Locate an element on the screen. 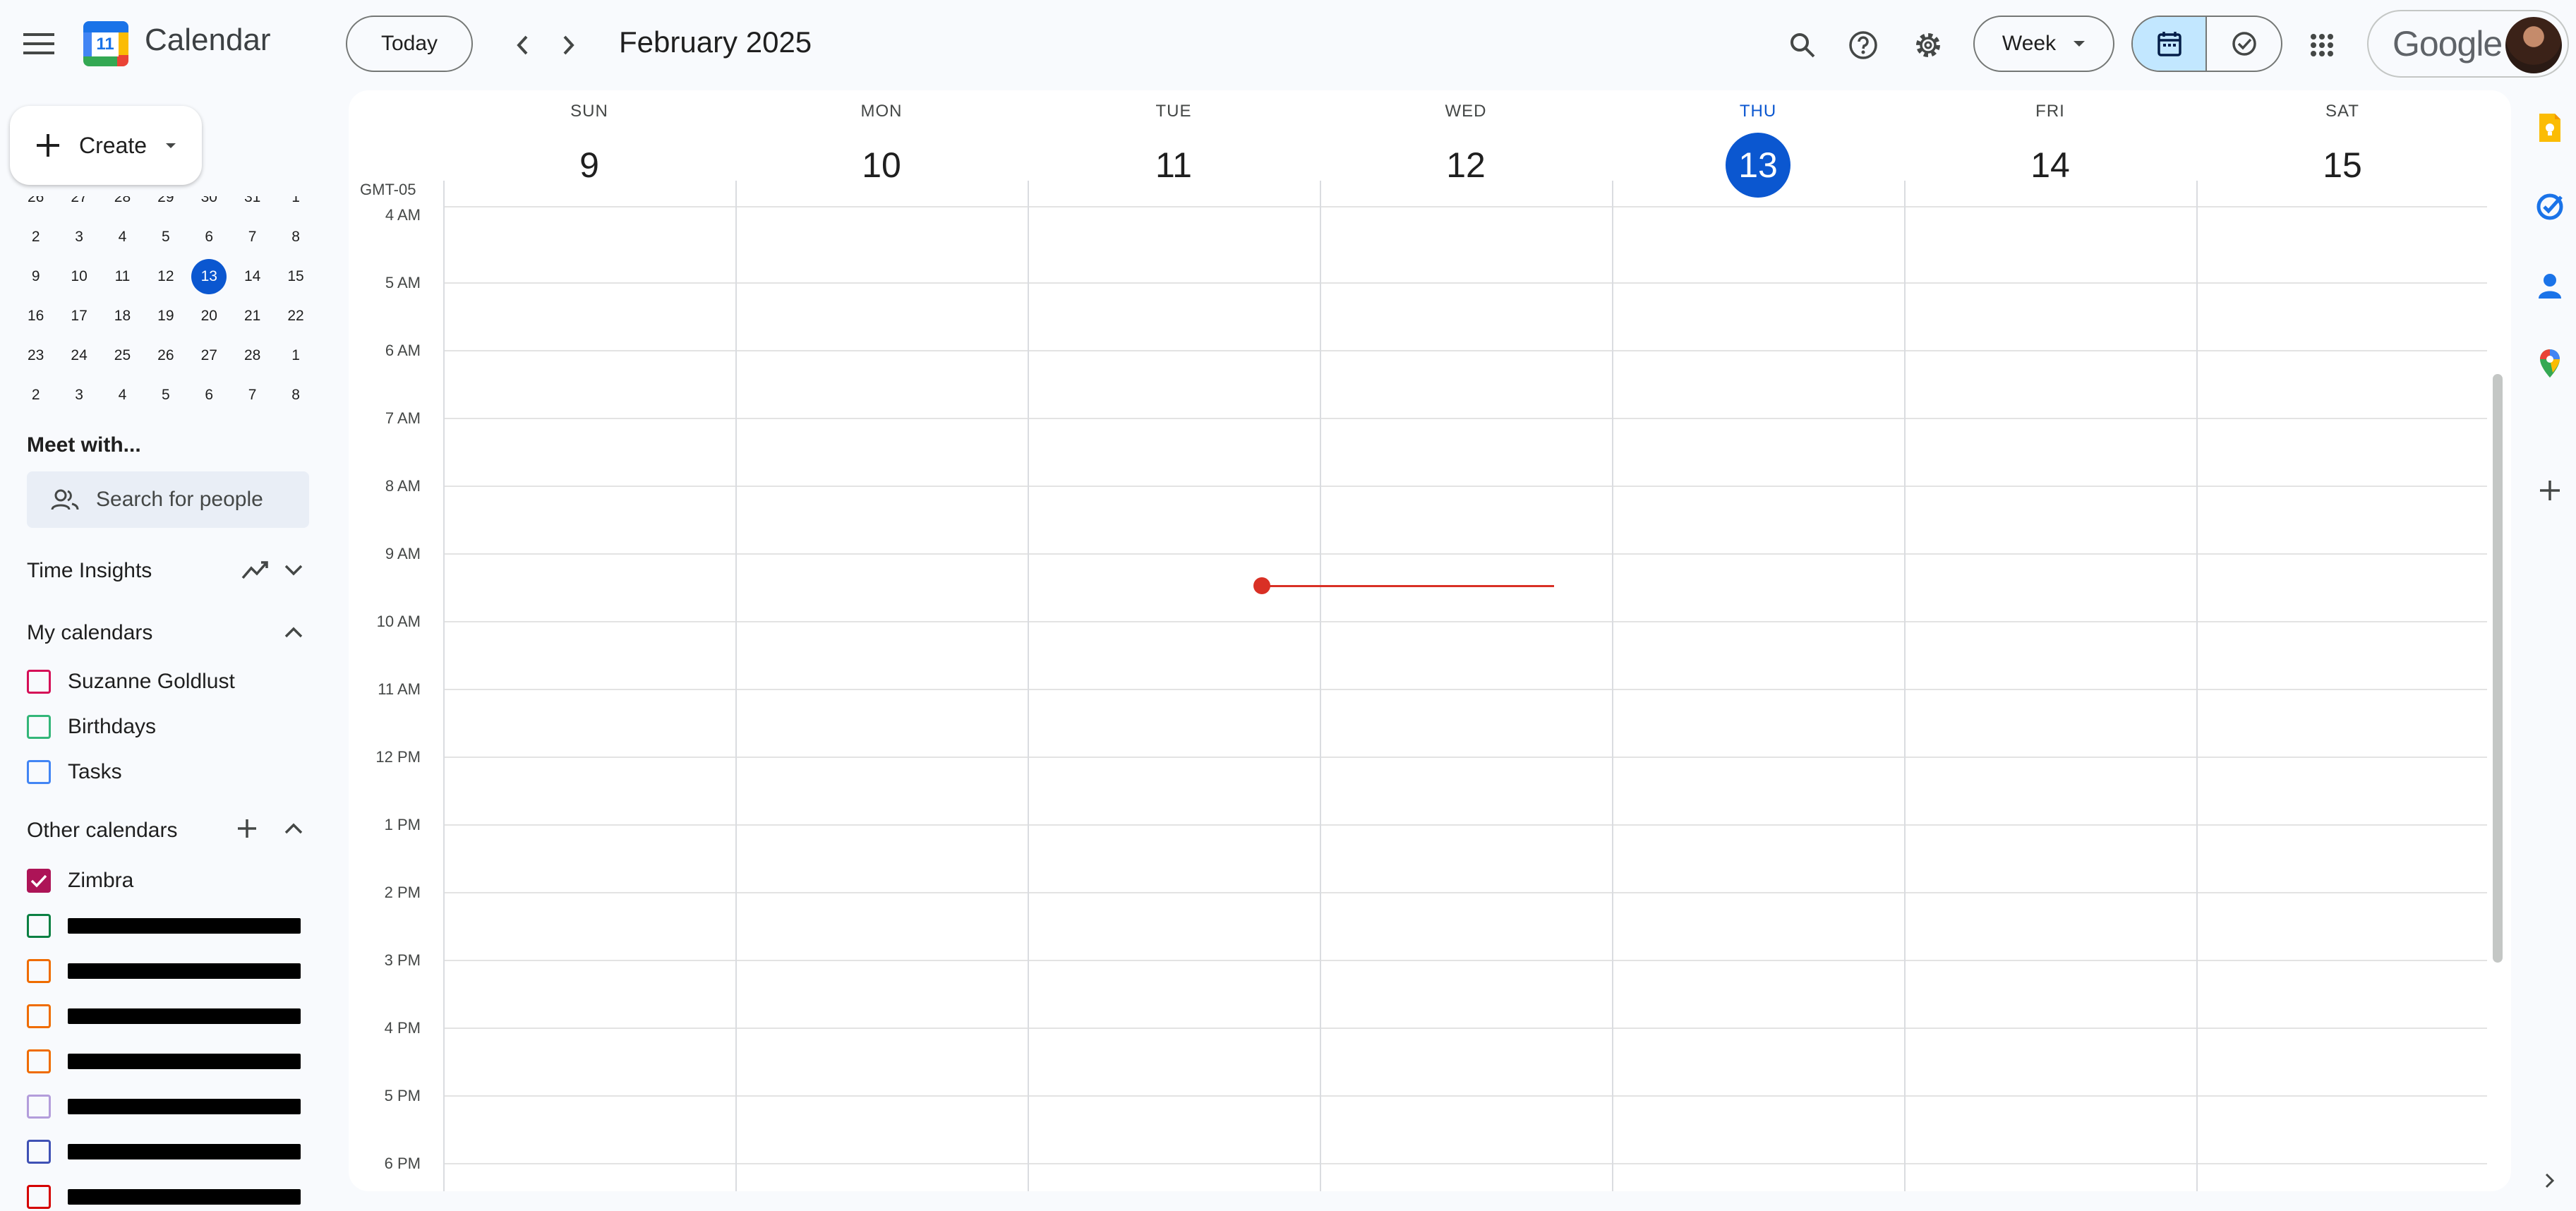 The width and height of the screenshot is (2576, 1211). search-button is located at coordinates (1802, 45).